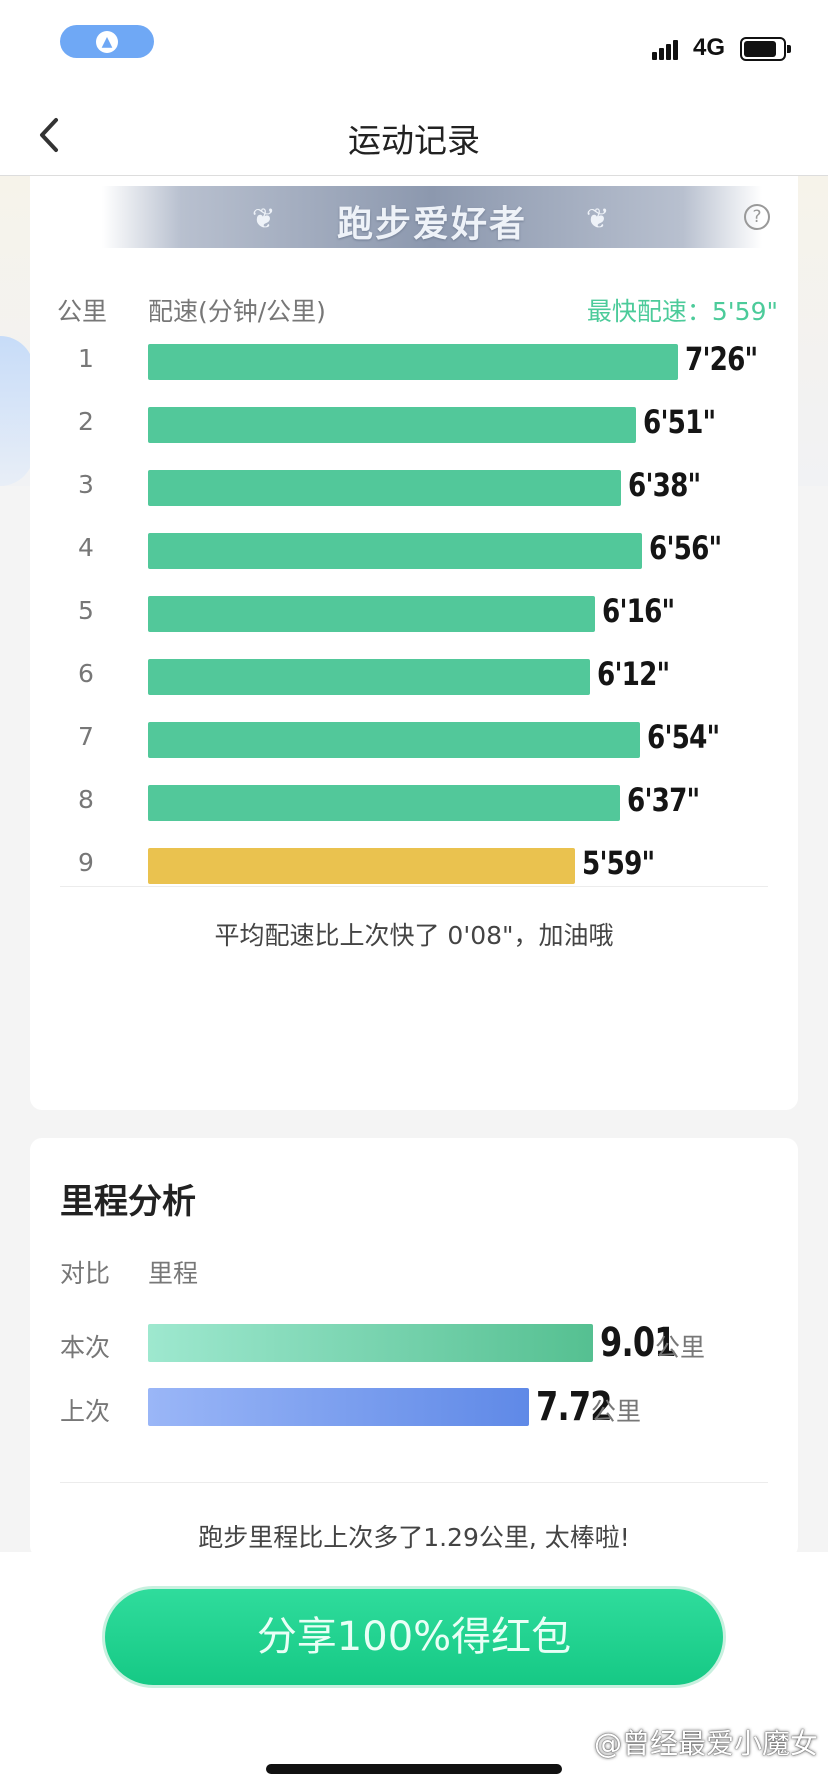  I want to click on pace-row: 2 6'51", so click(414, 421).